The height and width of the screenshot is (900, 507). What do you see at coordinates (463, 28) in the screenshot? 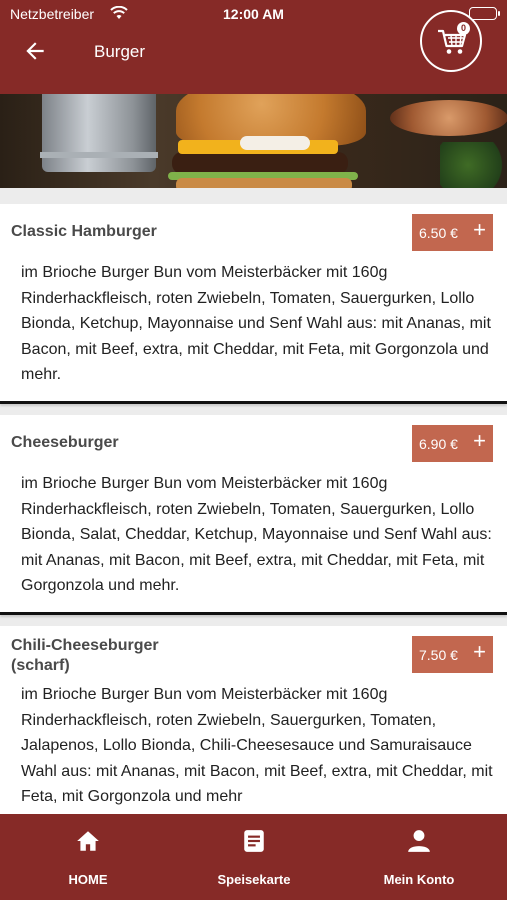
I see `cart-count-badge: 0` at bounding box center [463, 28].